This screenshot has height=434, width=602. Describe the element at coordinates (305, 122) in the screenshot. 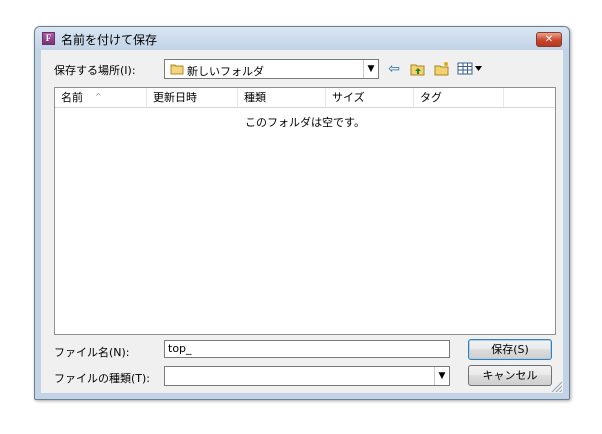

I see `empty-folder-message: このフォルダは空です。` at that location.